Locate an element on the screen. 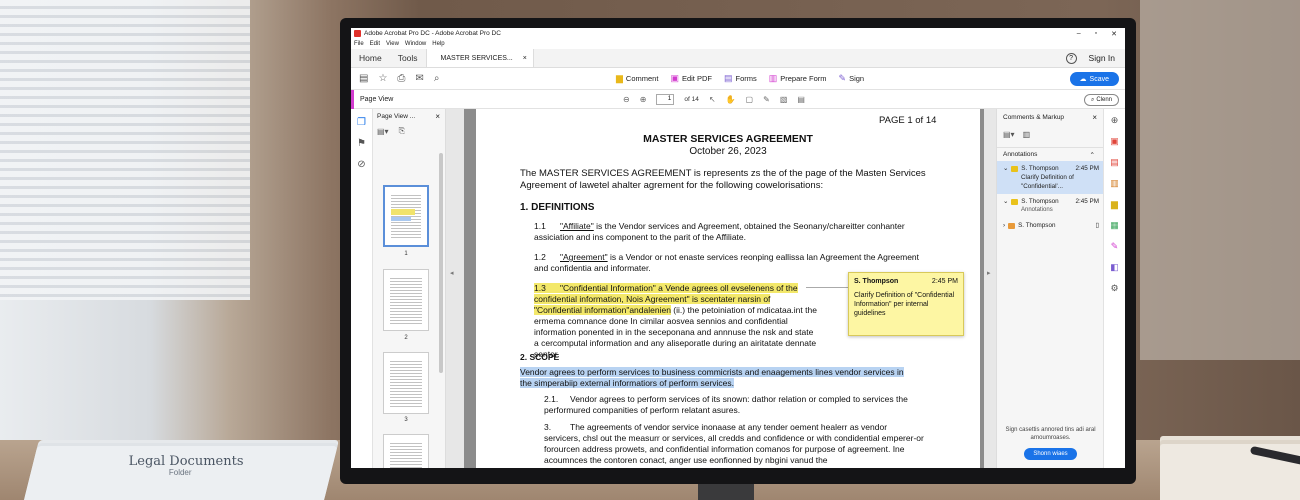 The height and width of the screenshot is (500, 1300). menu-edit: Edit is located at coordinates (375, 44).